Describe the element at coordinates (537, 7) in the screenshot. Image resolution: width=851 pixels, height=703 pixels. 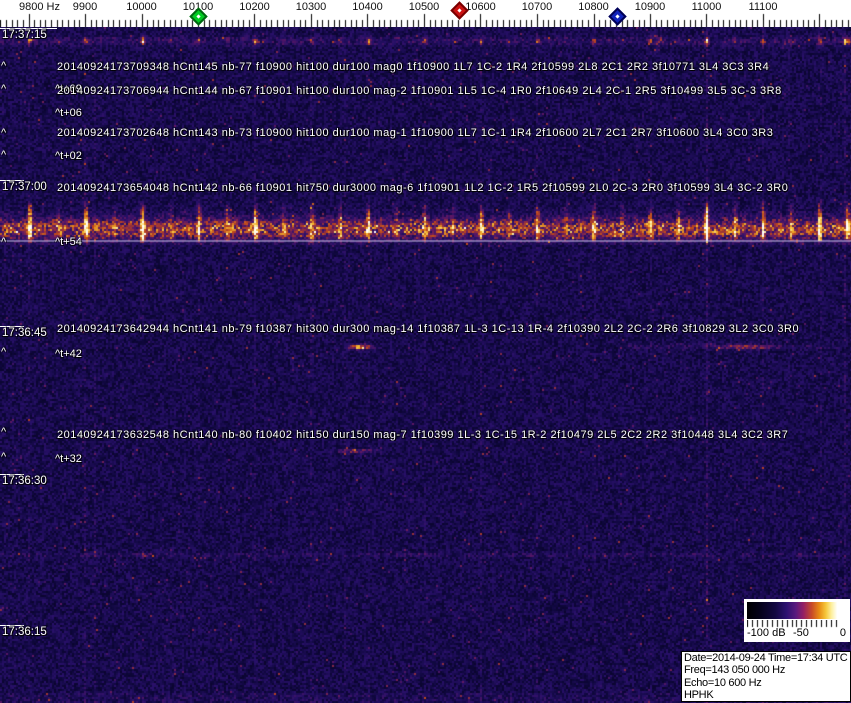
I see `freq-label-10700: 10700` at that location.